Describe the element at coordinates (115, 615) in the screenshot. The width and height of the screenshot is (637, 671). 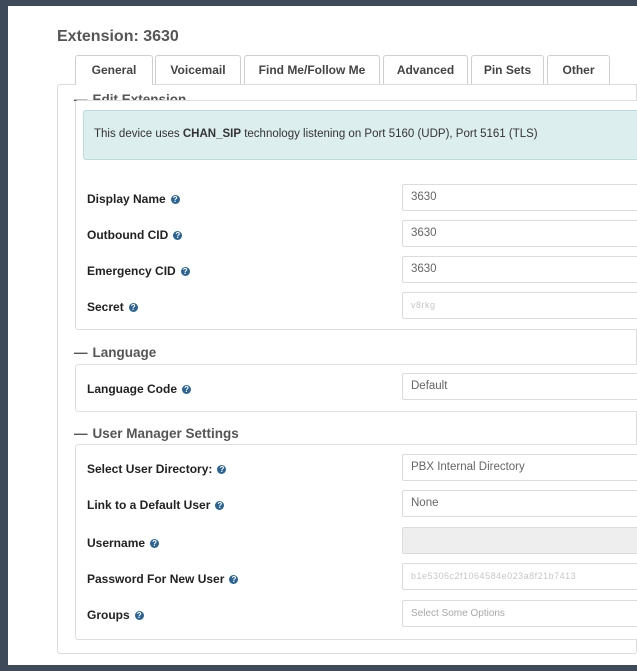
I see `groups-label: Groups?` at that location.